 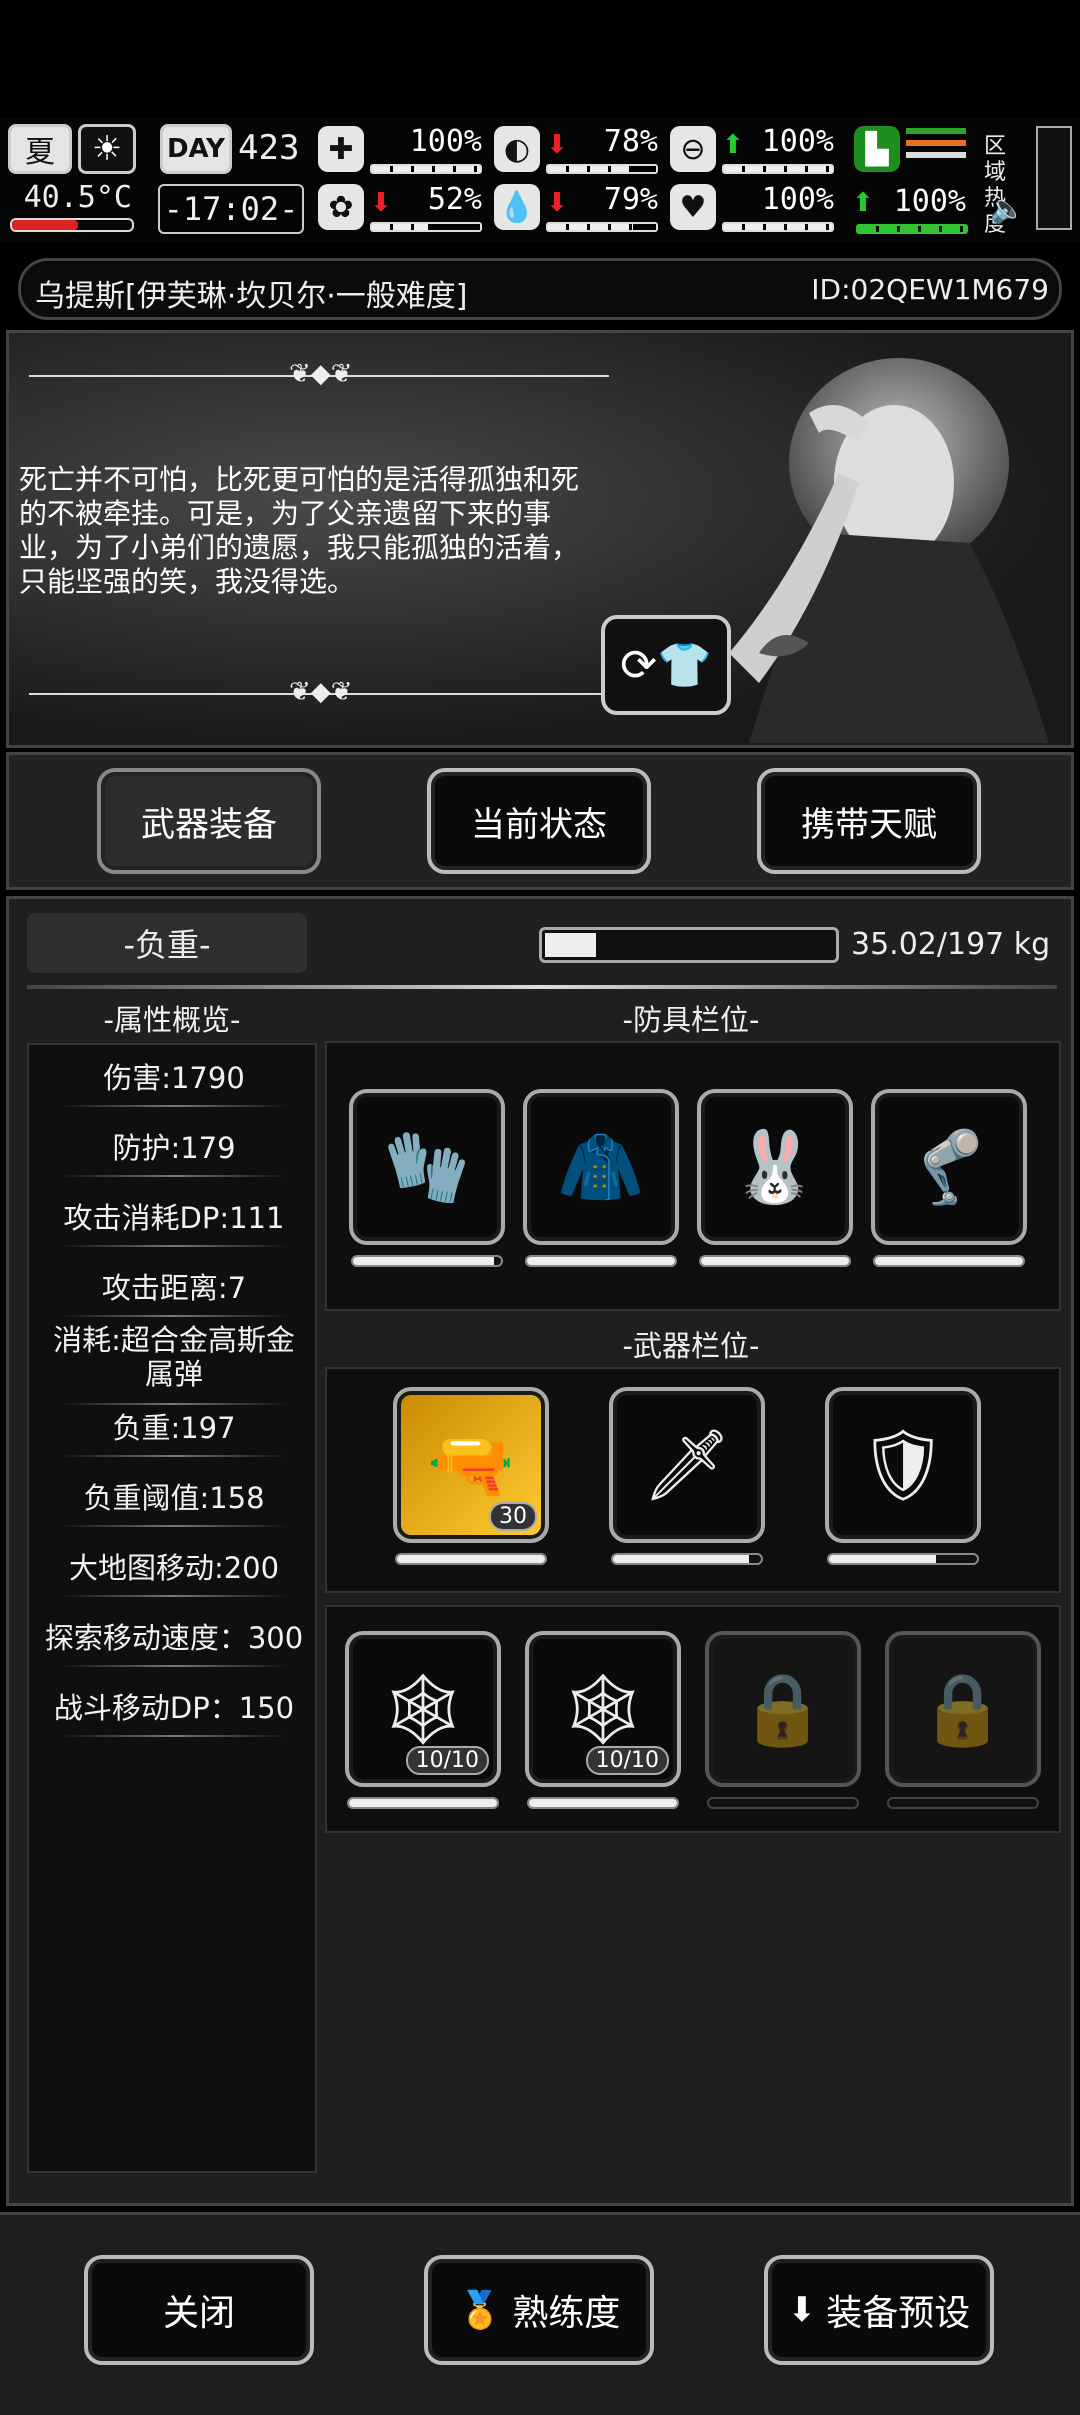 What do you see at coordinates (879, 2310) in the screenshot?
I see `equipment-preset-button: ⬇ 装备预设` at bounding box center [879, 2310].